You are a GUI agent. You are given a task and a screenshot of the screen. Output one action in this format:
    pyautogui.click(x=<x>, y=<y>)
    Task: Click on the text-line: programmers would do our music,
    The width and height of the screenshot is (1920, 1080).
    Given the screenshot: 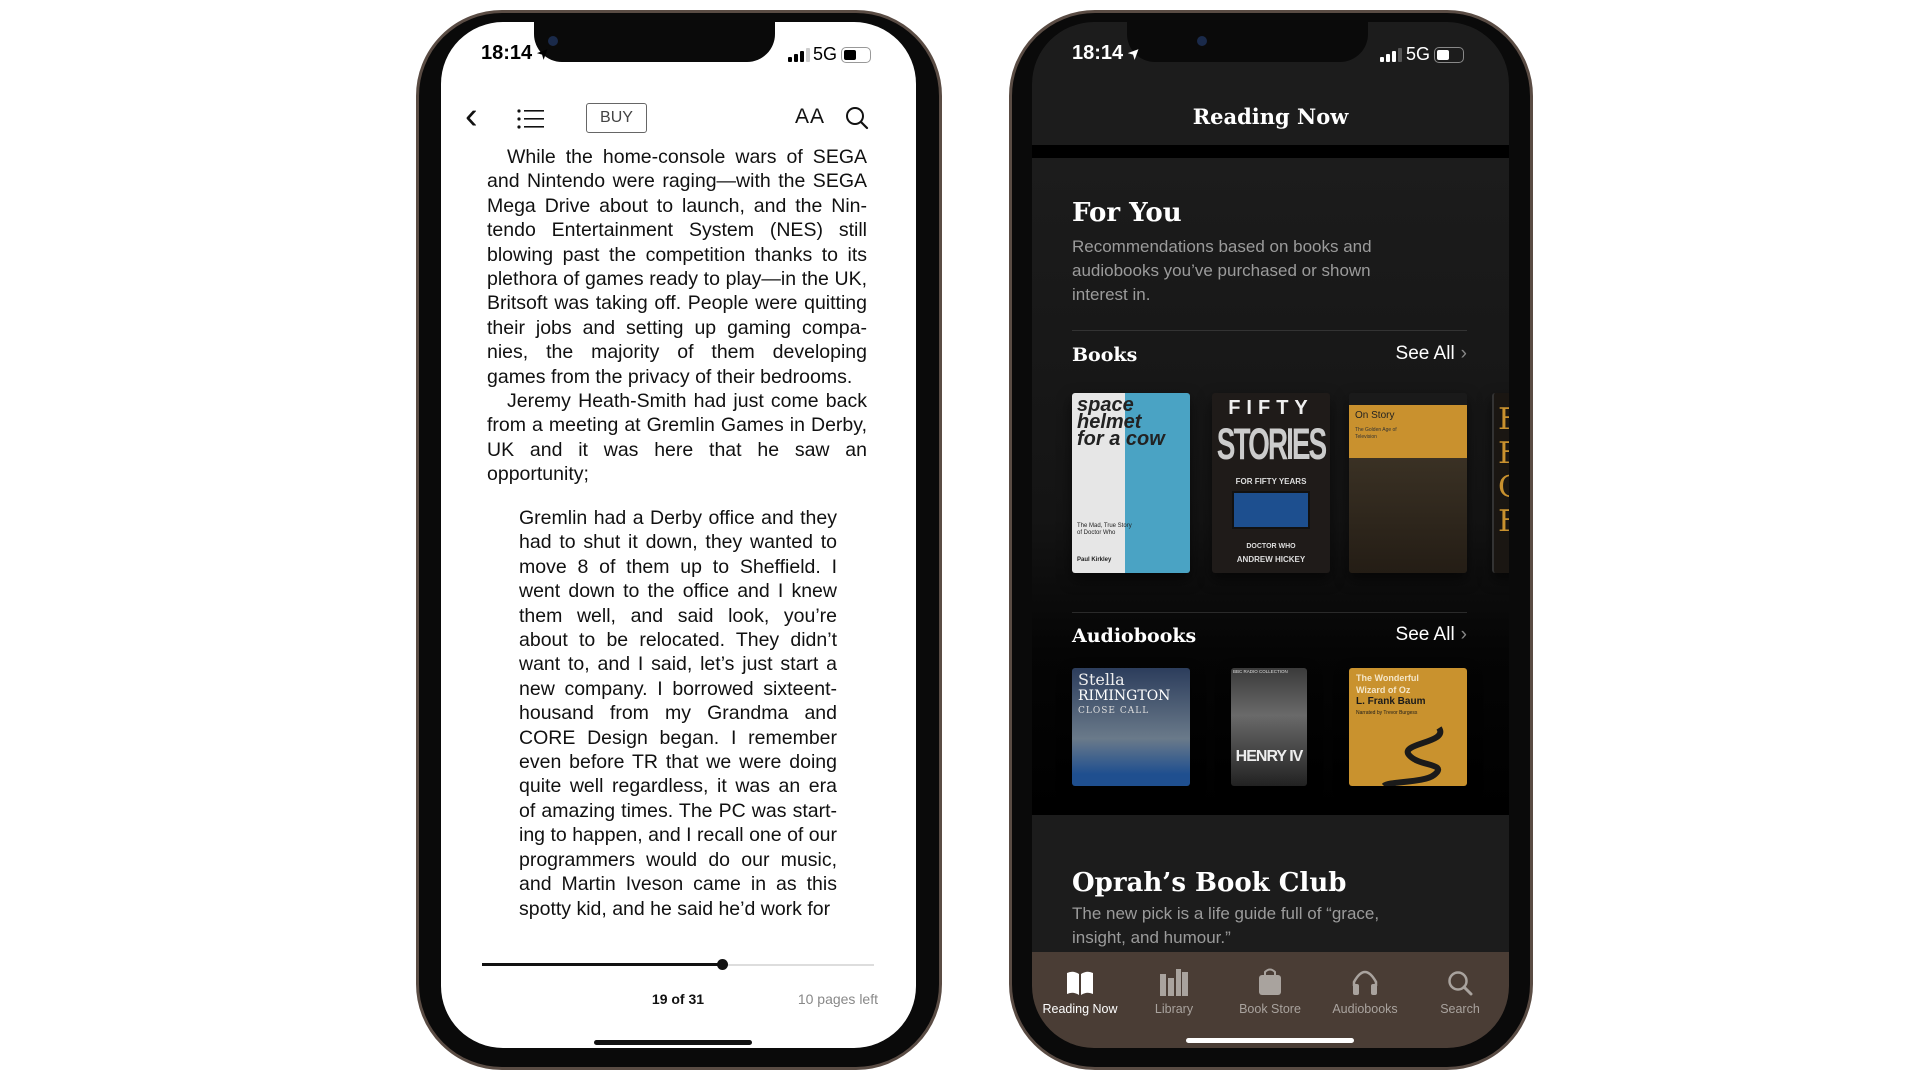 What is the action you would take?
    pyautogui.click(x=678, y=859)
    